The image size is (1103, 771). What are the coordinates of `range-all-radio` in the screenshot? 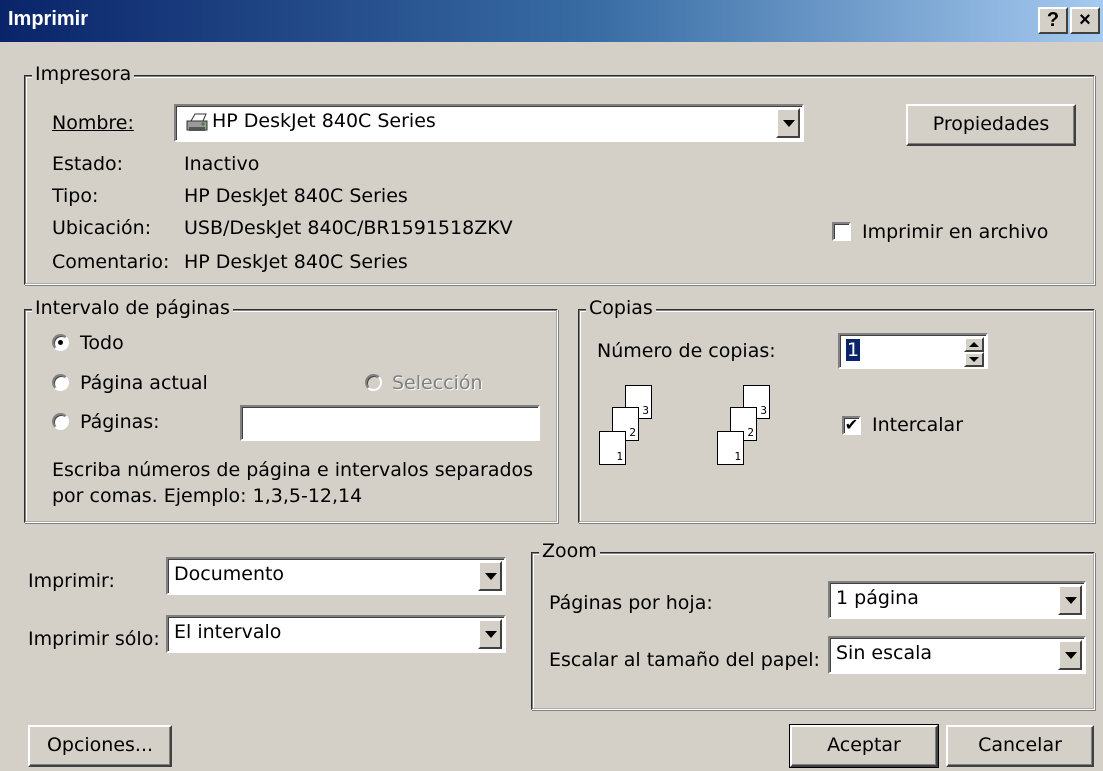 It's located at (60, 342).